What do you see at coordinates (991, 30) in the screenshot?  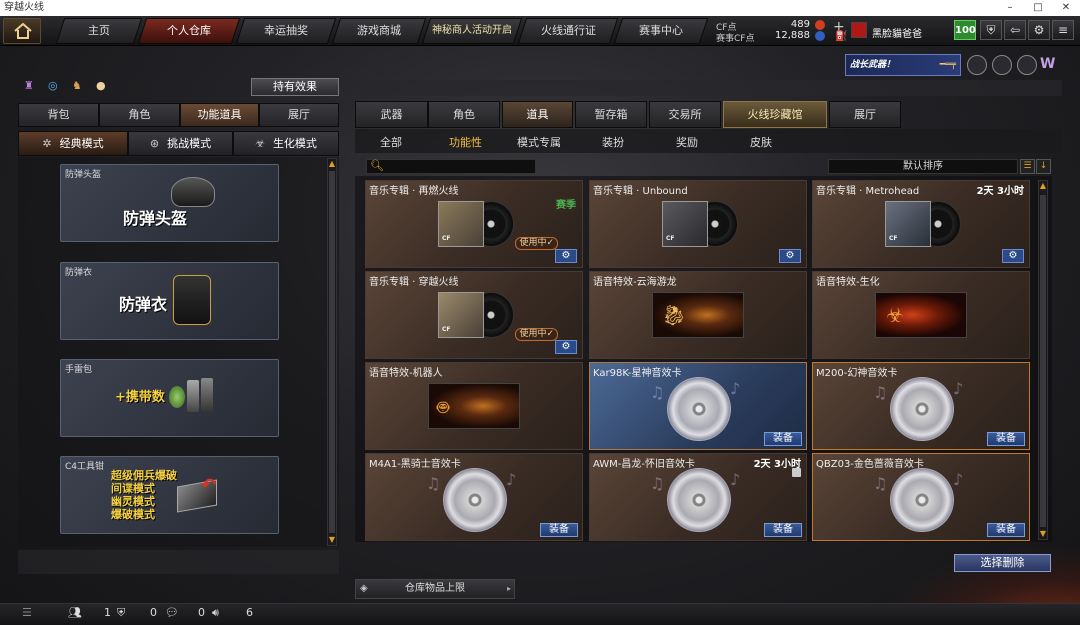 I see `rank-shield-icon: ⛨` at bounding box center [991, 30].